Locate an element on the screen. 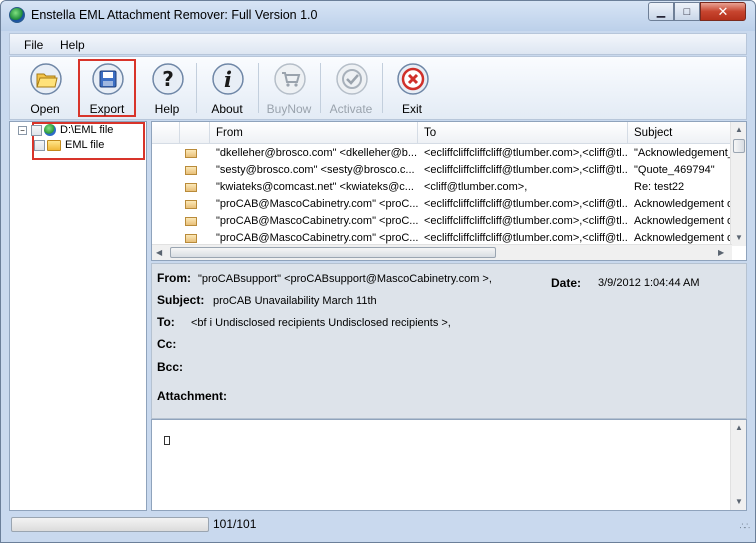 The height and width of the screenshot is (543, 756). menu-file: File is located at coordinates (33, 45).